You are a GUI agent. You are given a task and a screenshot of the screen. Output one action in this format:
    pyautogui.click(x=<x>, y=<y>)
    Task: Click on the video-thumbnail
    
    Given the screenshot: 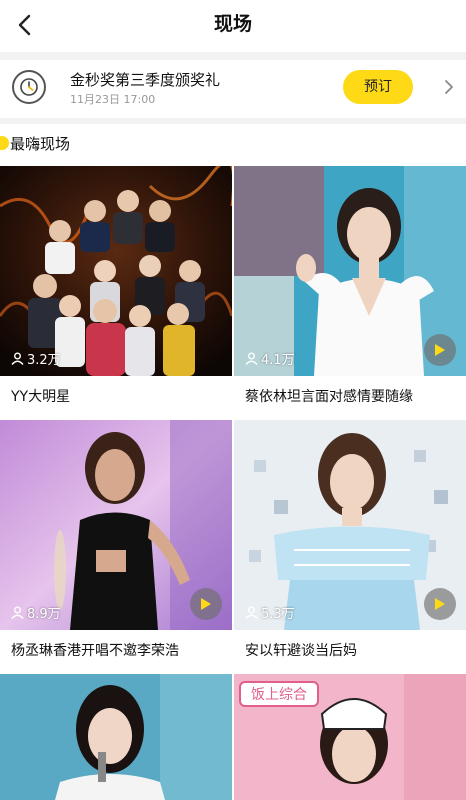 What is the action you would take?
    pyautogui.click(x=116, y=737)
    